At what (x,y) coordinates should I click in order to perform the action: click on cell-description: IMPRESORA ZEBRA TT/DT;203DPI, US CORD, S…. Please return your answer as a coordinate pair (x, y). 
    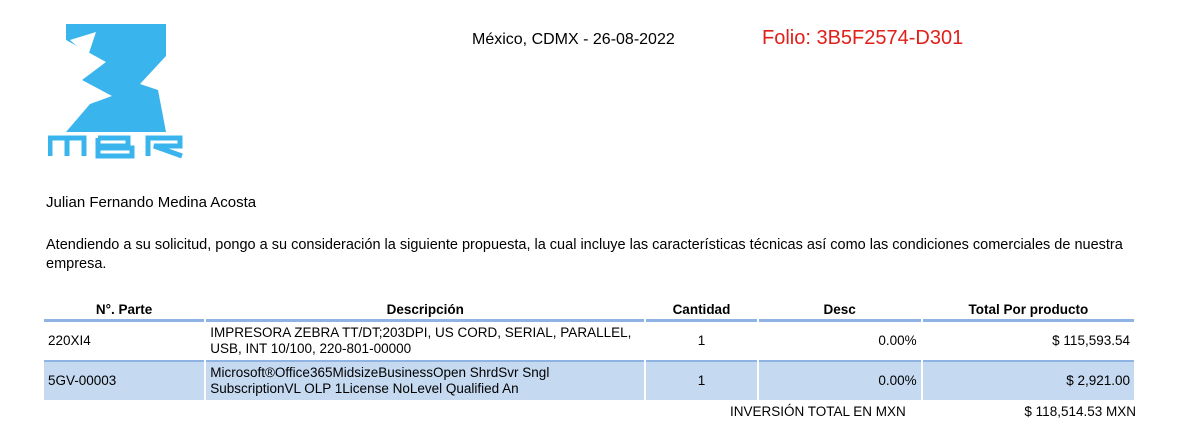
    Looking at the image, I should click on (425, 342).